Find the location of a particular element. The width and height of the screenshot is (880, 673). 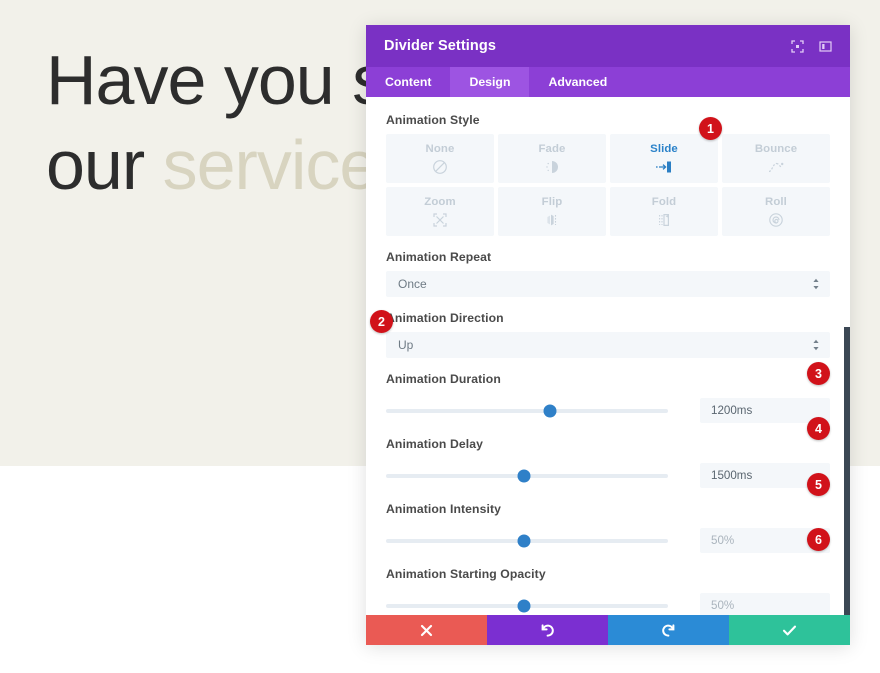

animation-direction-group: Animation Direction Up is located at coordinates (608, 334).